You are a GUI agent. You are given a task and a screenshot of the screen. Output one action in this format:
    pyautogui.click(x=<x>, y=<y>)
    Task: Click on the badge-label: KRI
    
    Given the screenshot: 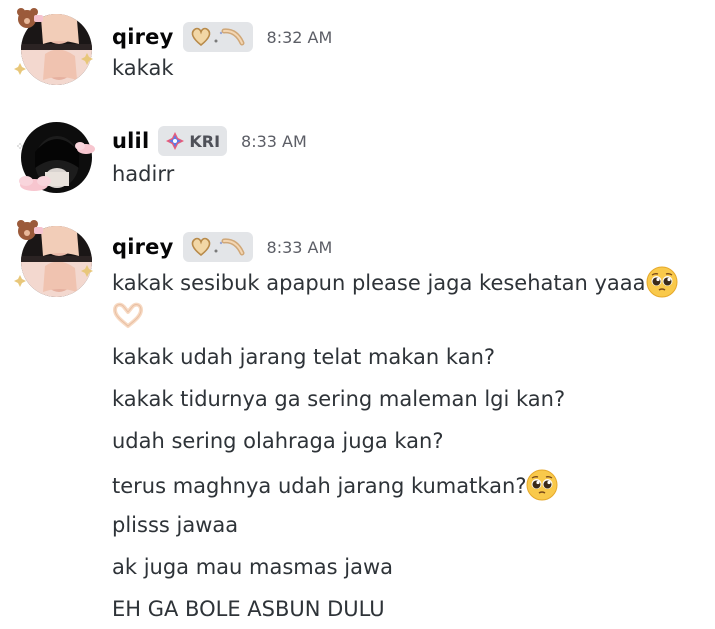 What is the action you would take?
    pyautogui.click(x=205, y=141)
    